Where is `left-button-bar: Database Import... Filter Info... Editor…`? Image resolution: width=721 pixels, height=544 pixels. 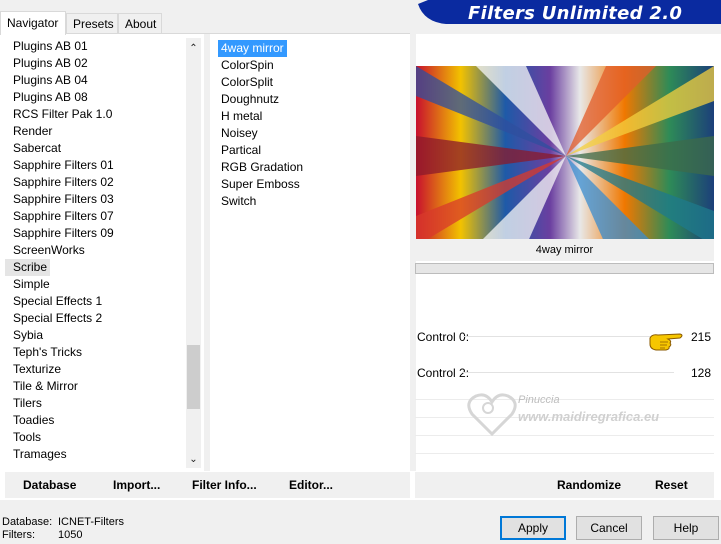 left-button-bar: Database Import... Filter Info... Editor… is located at coordinates (207, 485).